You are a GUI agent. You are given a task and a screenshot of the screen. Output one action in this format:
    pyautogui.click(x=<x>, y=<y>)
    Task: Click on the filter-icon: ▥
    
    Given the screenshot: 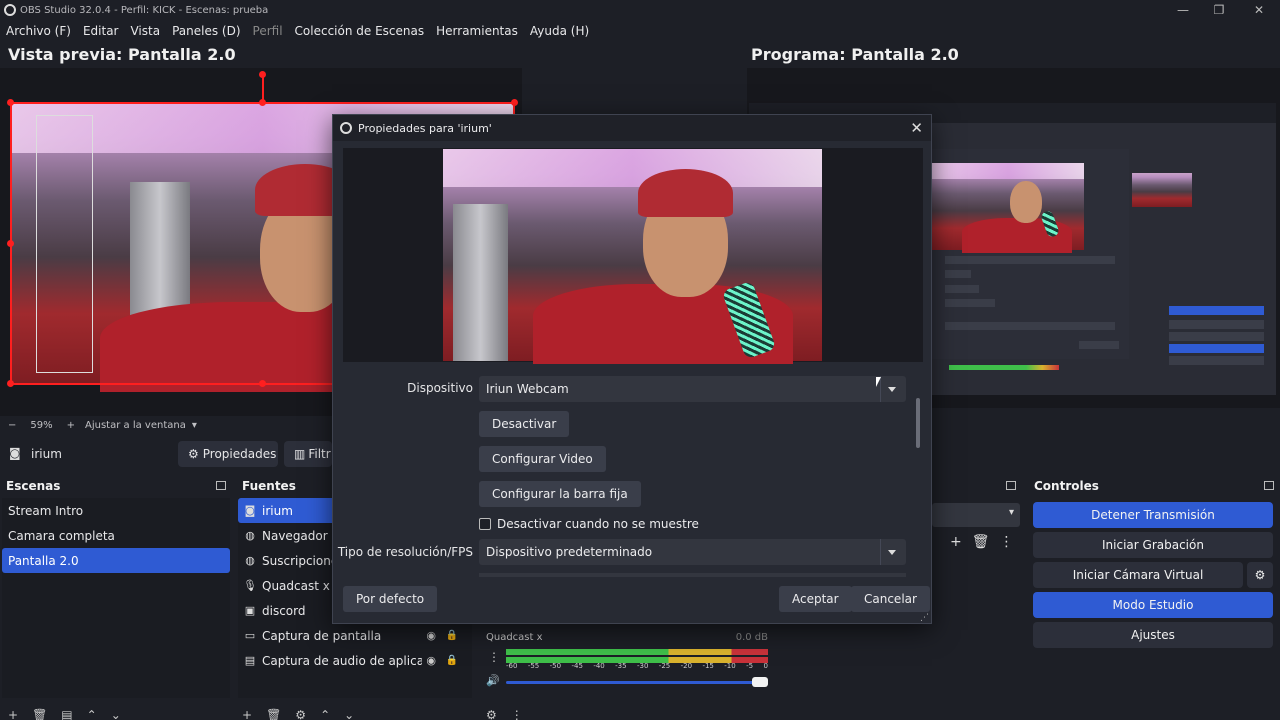 What is the action you would take?
    pyautogui.click(x=300, y=454)
    